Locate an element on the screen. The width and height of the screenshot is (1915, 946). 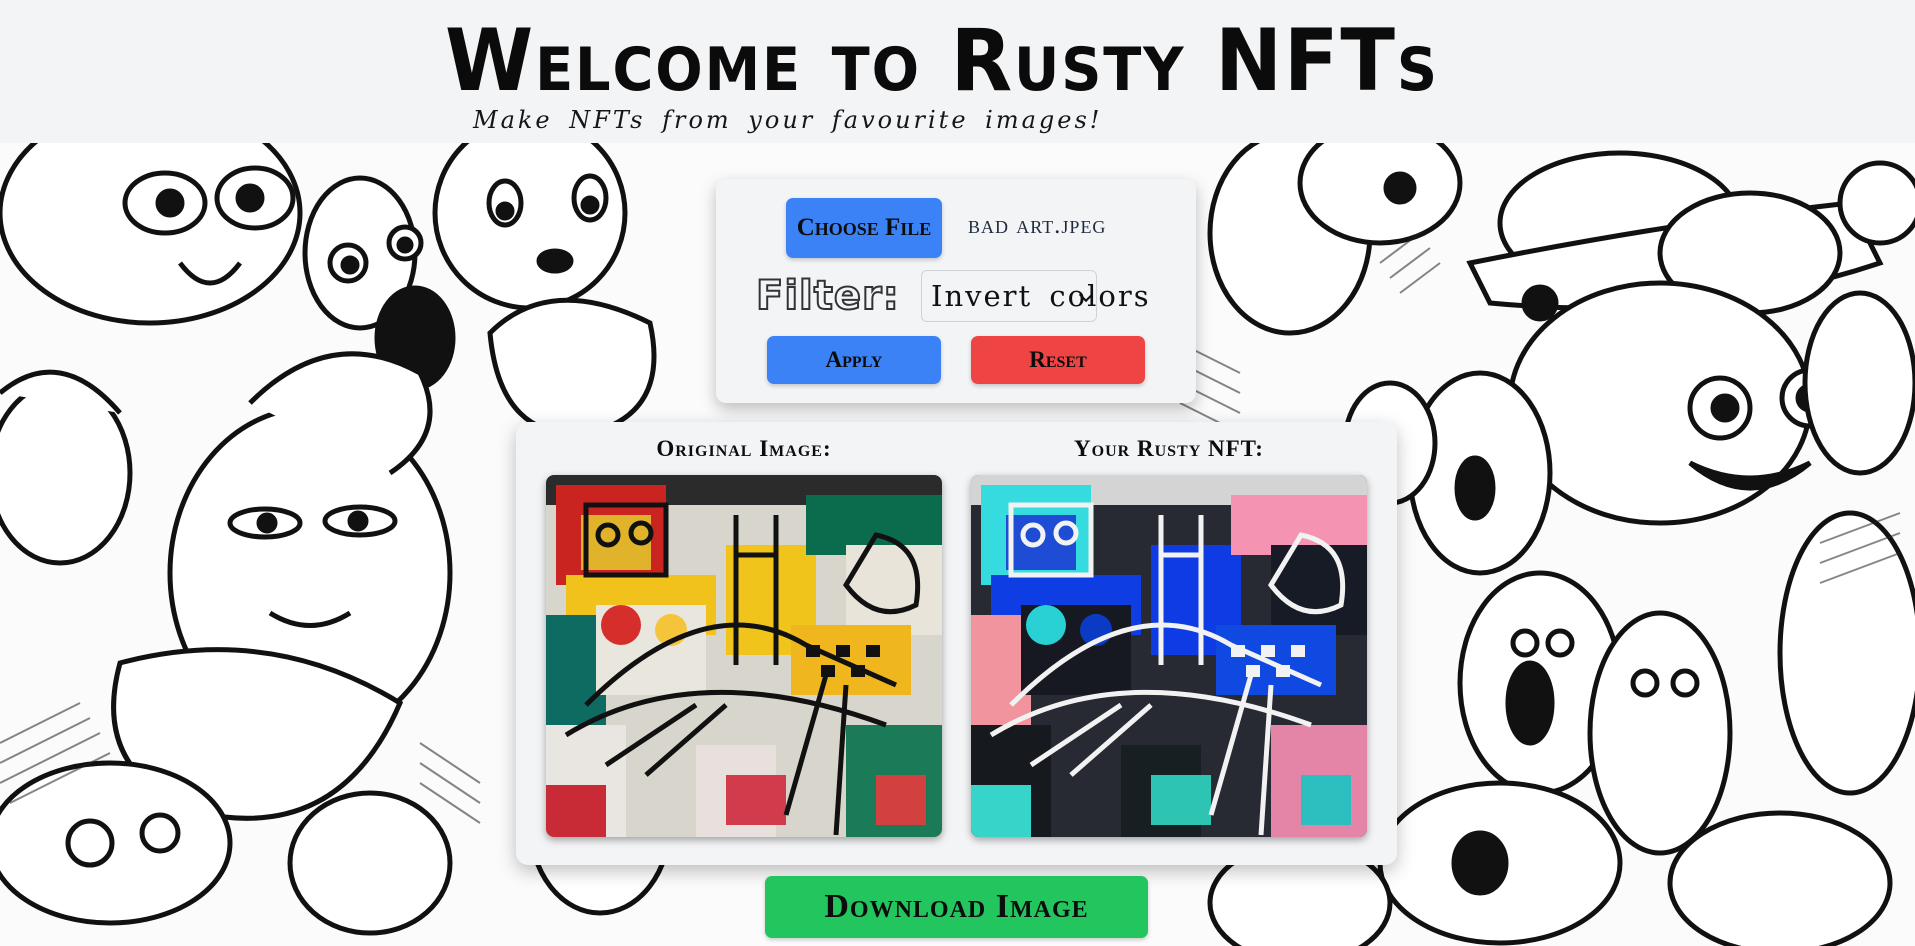
original-image-label: Original Image: is located at coordinates (744, 448).